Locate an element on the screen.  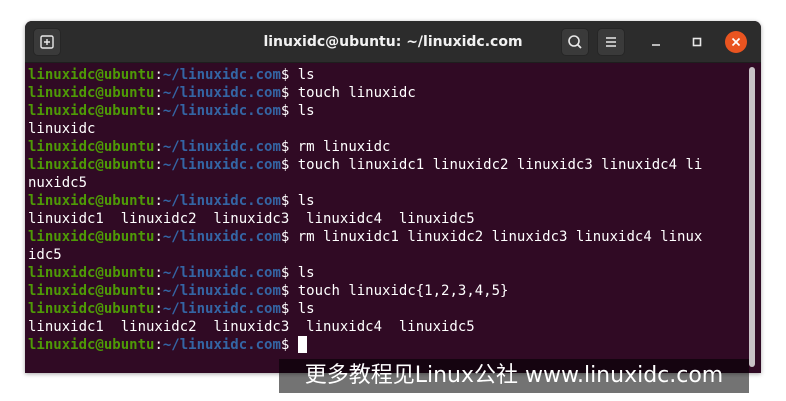
menu-button is located at coordinates (611, 42).